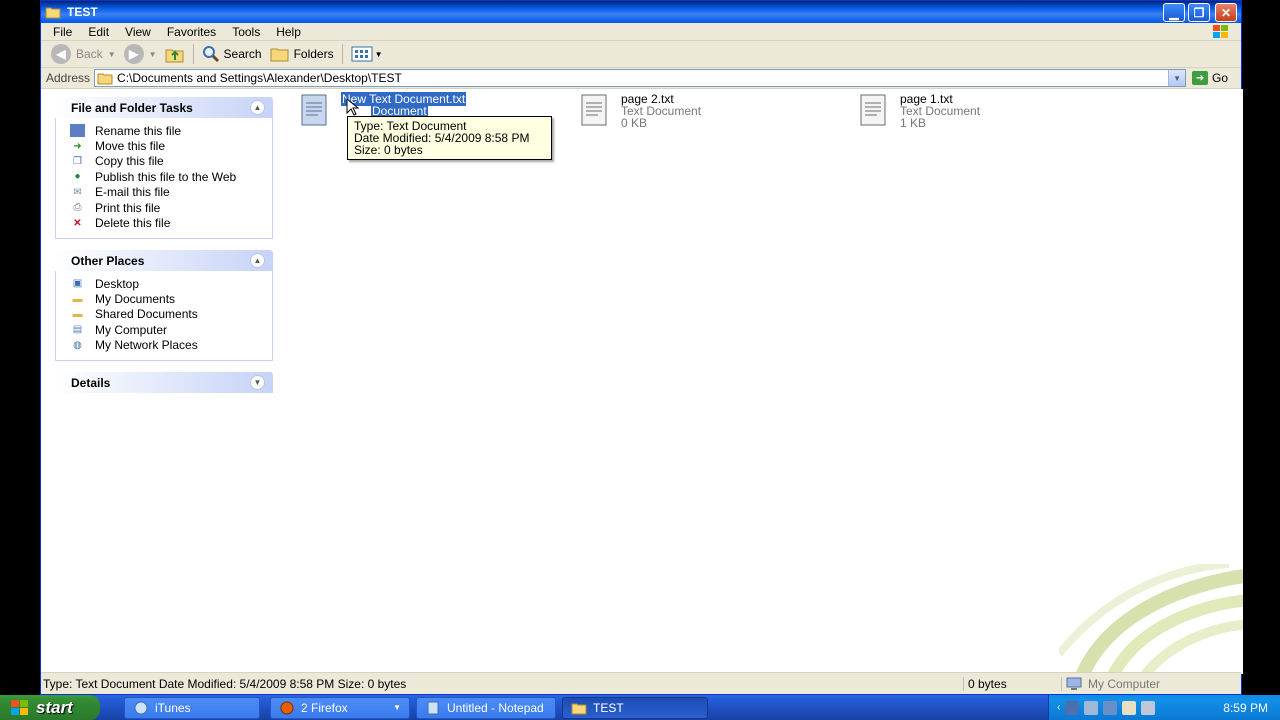 The image size is (1280, 720). I want to click on place-label: My Network Places, so click(146, 345).